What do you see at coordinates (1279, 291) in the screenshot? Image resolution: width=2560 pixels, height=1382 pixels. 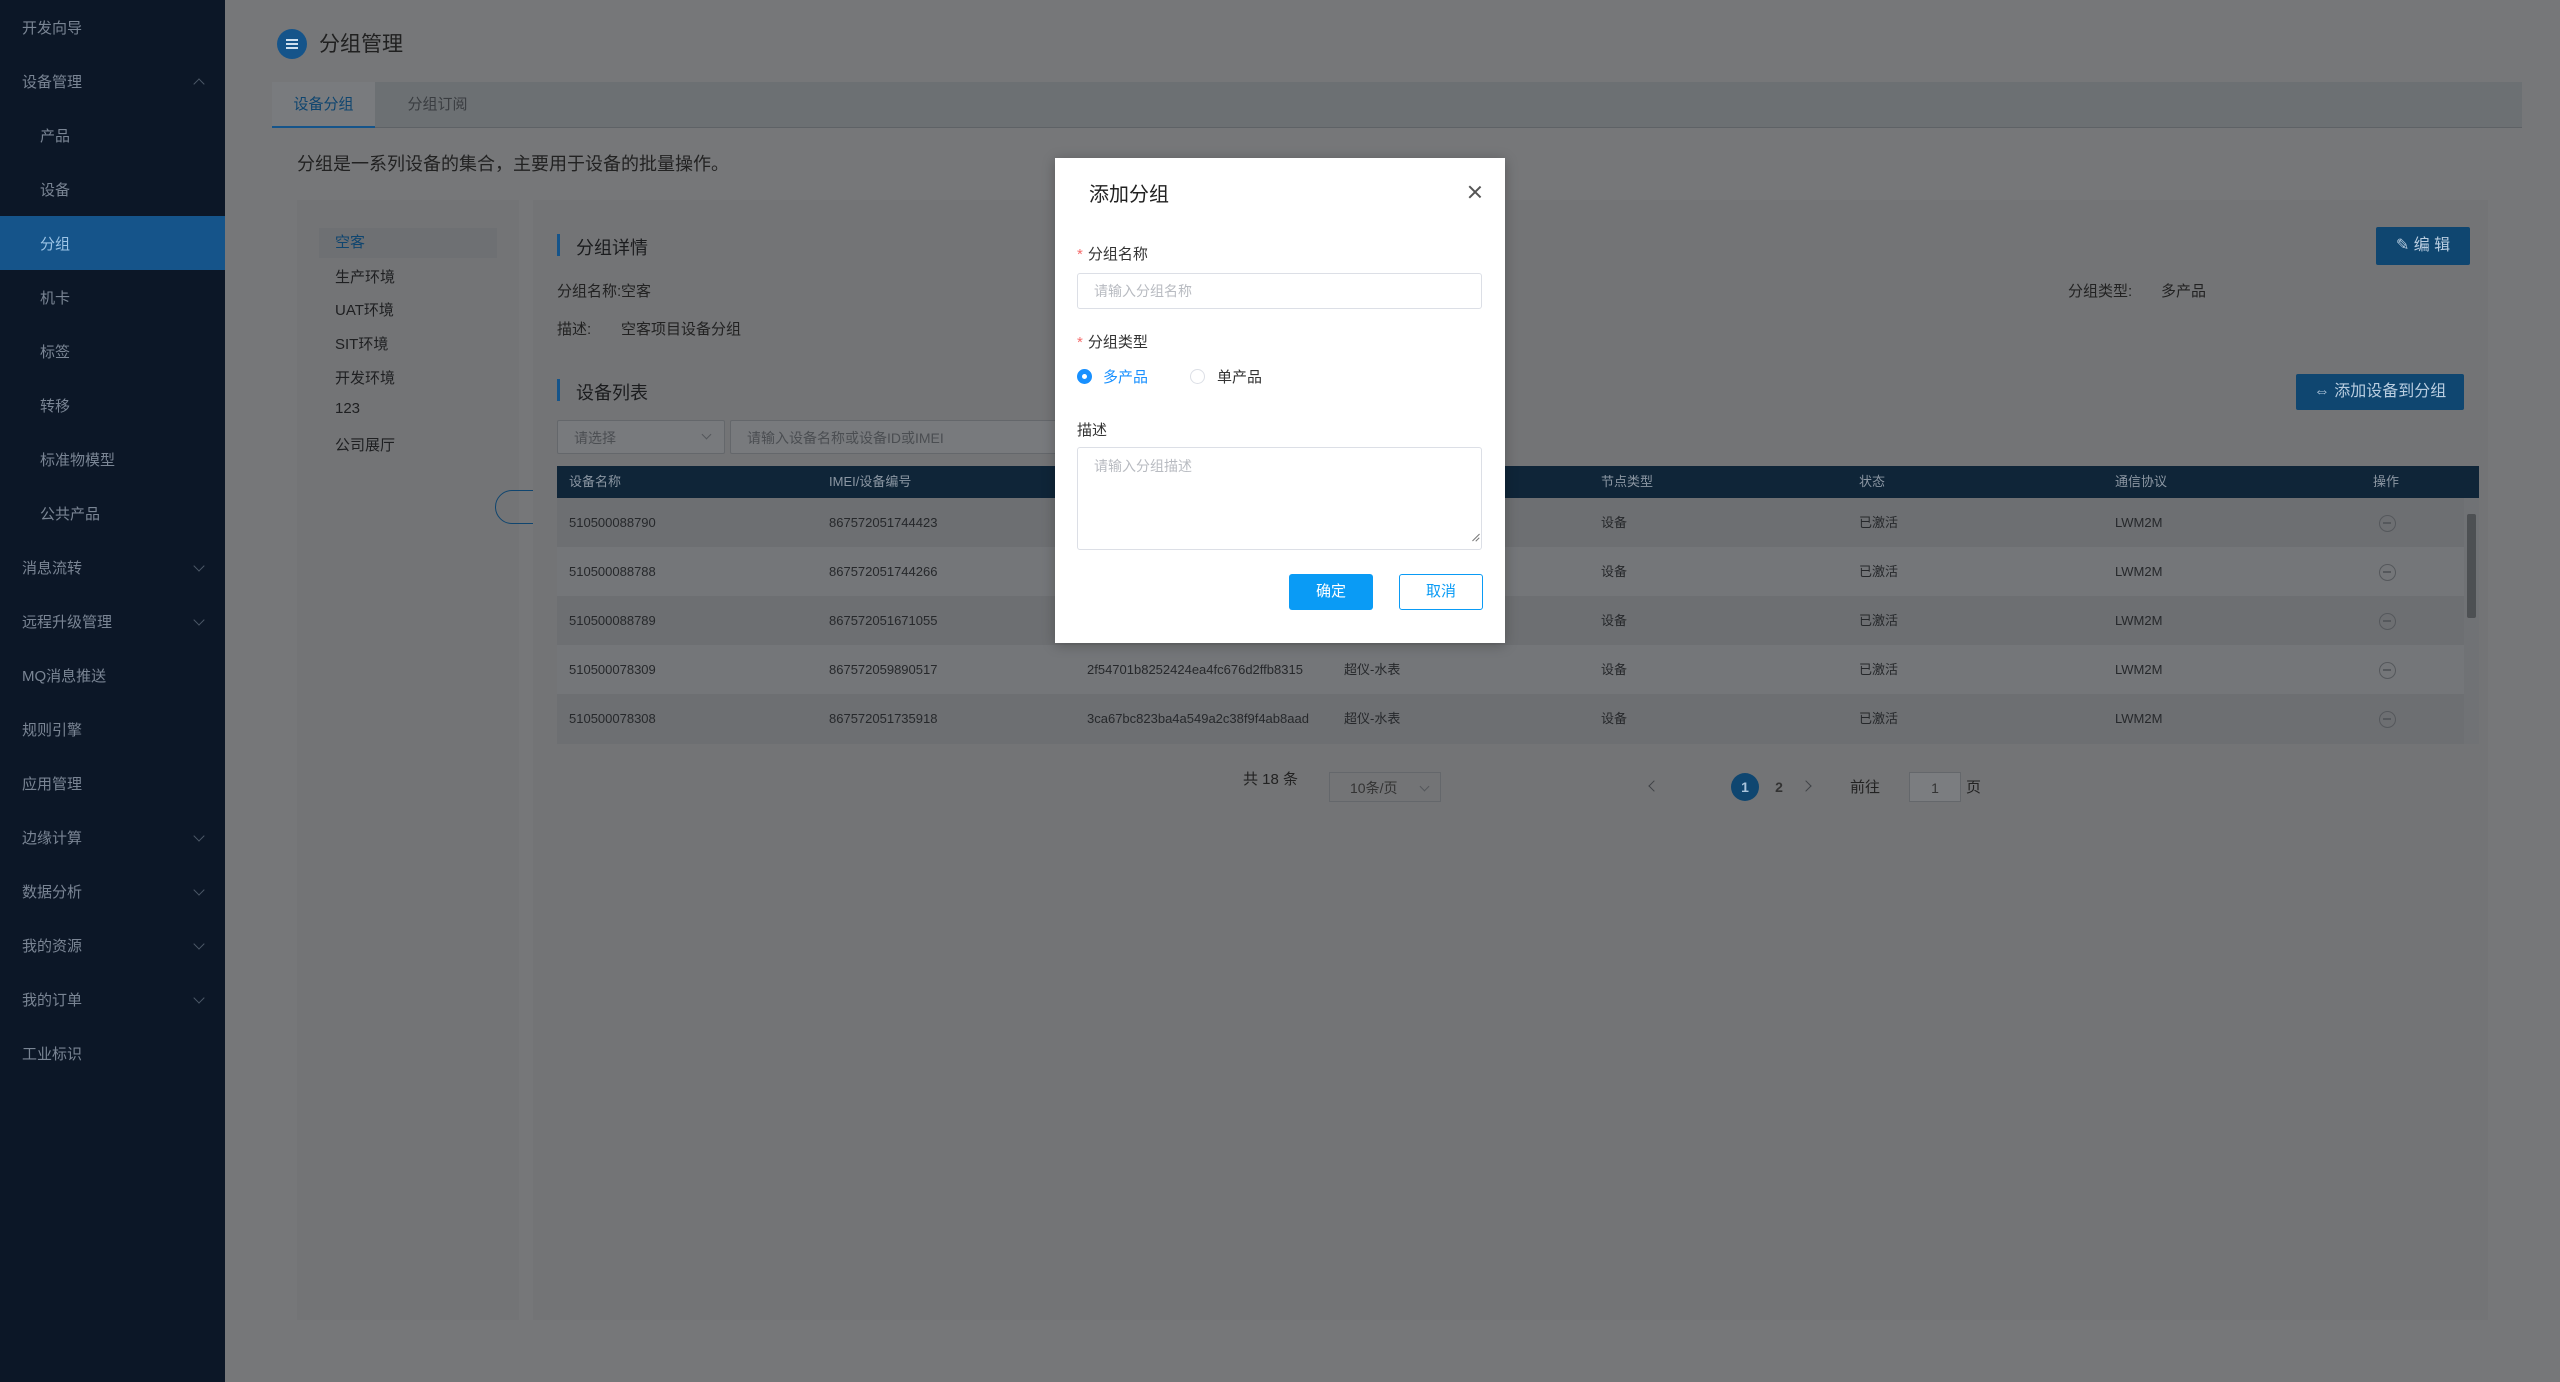 I see `group-name-input: 请输入分组名称` at bounding box center [1279, 291].